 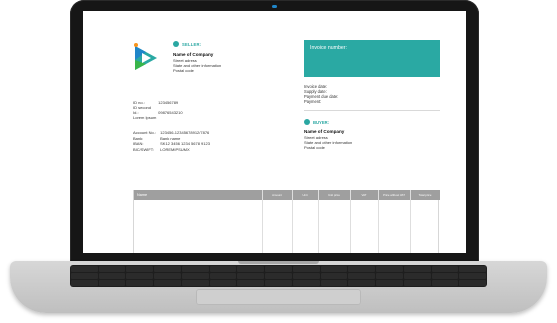 What do you see at coordinates (145, 56) in the screenshot?
I see `company-logo-icon` at bounding box center [145, 56].